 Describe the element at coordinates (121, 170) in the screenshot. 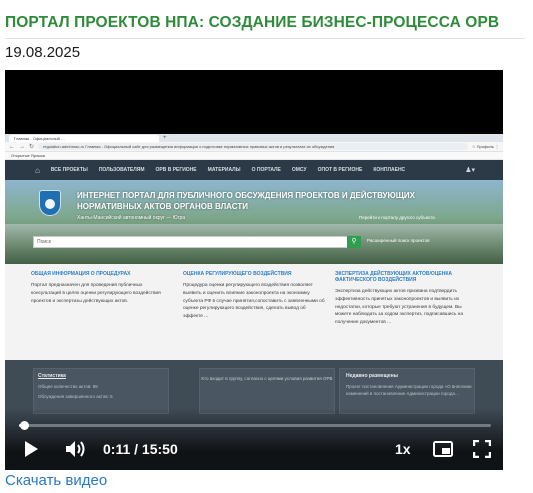

I see `site-nav-item: ПОЛЬЗОВАТЕЛЯМ` at that location.